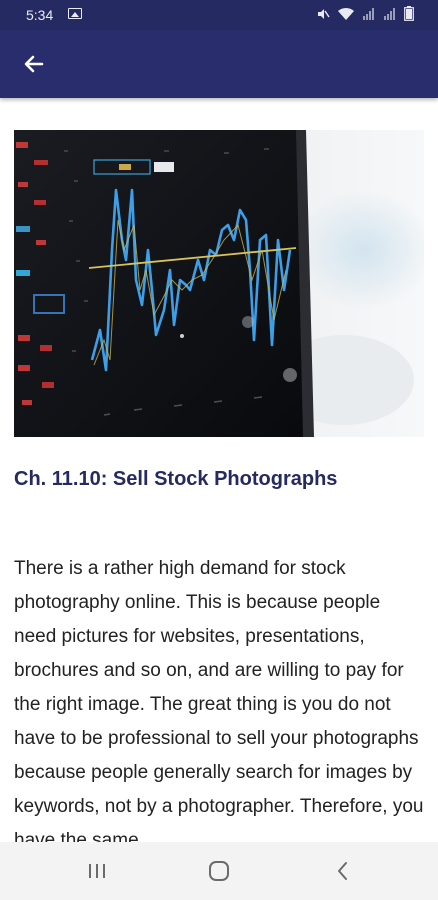 Image resolution: width=438 pixels, height=900 pixels. I want to click on chapter-title: Ch. 11.10: Sell Stock Photographs, so click(176, 479).